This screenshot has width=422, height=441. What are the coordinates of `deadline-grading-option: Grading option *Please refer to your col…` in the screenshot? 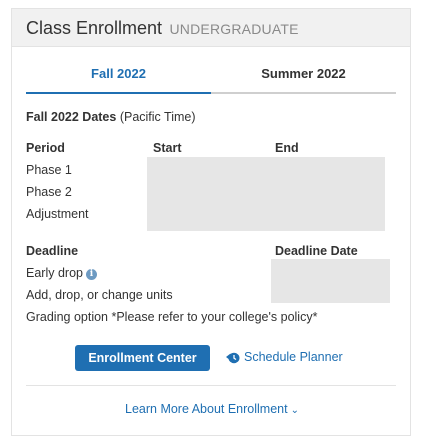 It's located at (172, 317).